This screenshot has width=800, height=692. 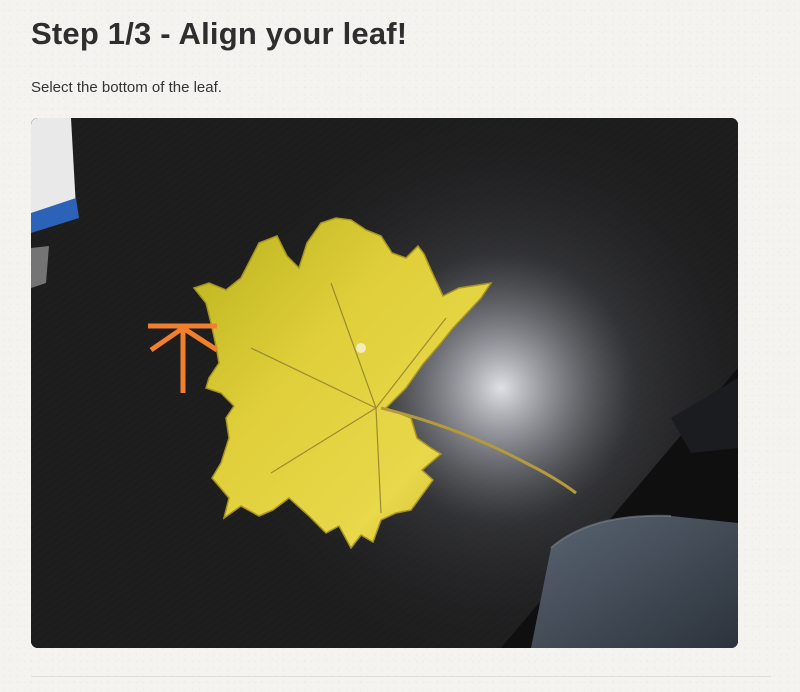 What do you see at coordinates (219, 33) in the screenshot?
I see `page-title: Step 1/3 - Align your leaf!` at bounding box center [219, 33].